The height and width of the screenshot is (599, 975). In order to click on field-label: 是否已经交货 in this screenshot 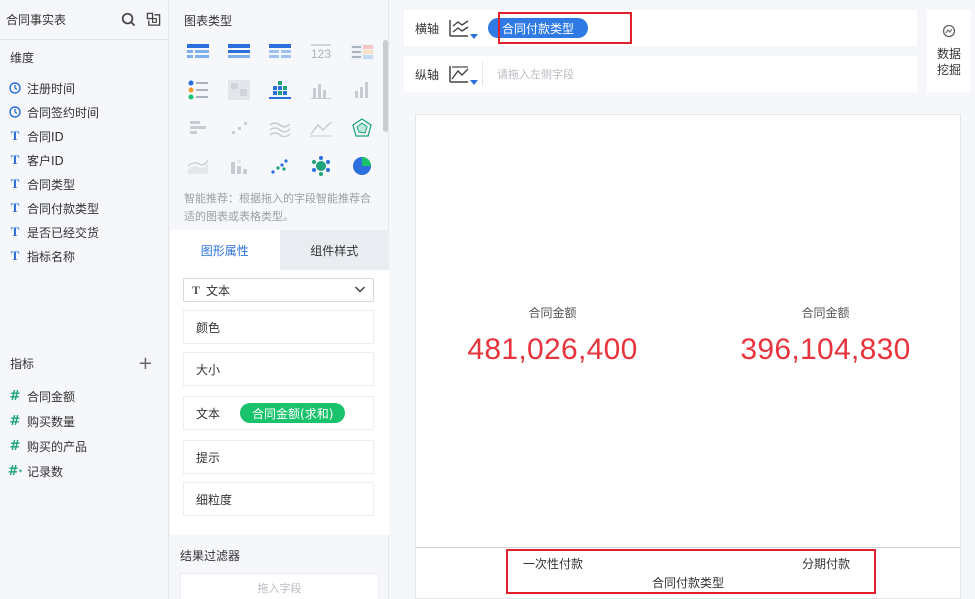, I will do `click(63, 232)`.